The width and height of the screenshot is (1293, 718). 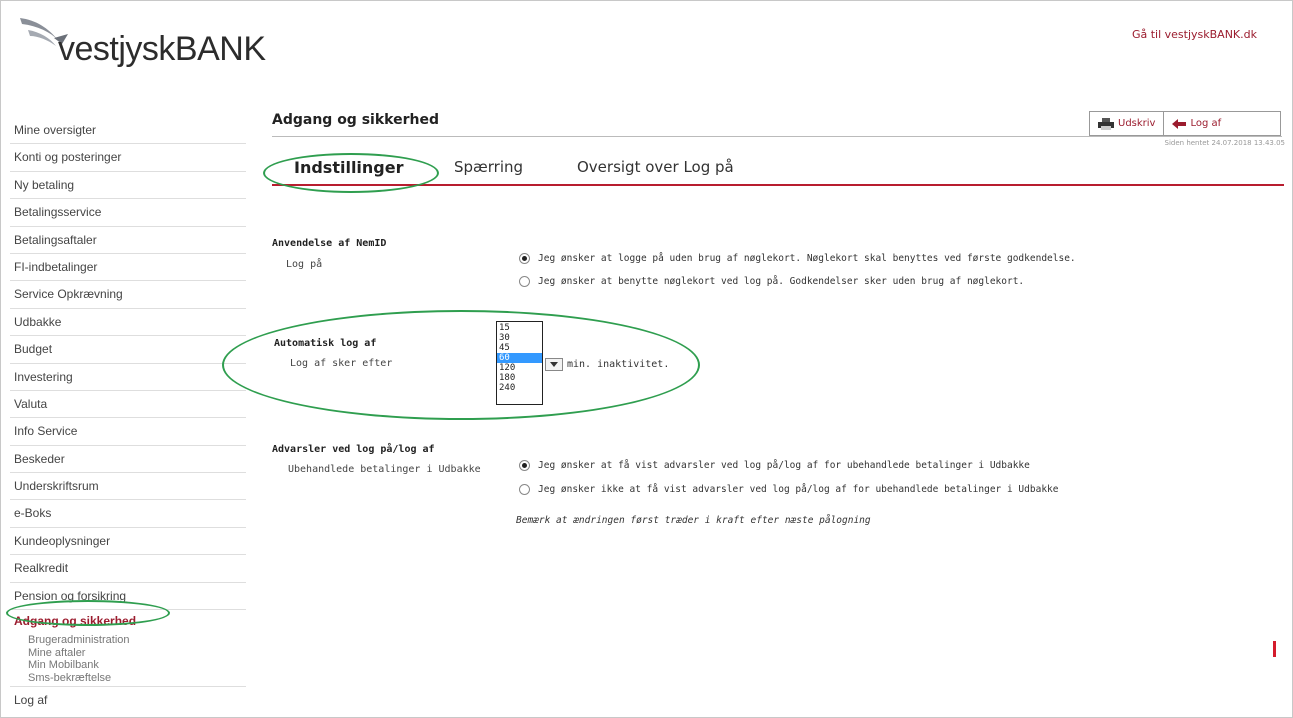 What do you see at coordinates (128, 596) in the screenshot?
I see `sidebar-item-pension: Pension og forsikring` at bounding box center [128, 596].